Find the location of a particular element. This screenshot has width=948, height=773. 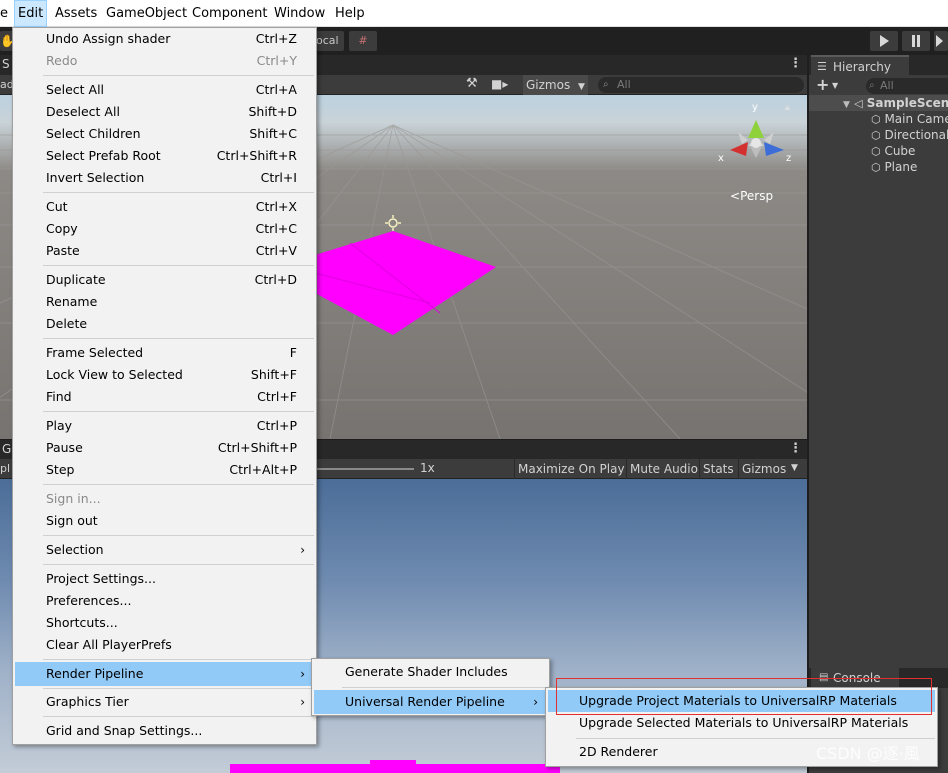

menu-item-label: Undo Assign shader is located at coordinates (108, 38).